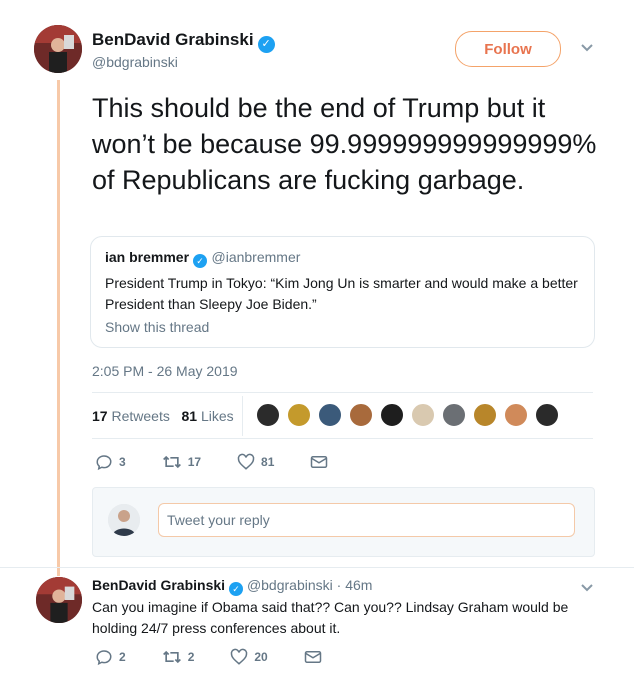 The image size is (634, 678). I want to click on retweet-action: 2, so click(178, 657).